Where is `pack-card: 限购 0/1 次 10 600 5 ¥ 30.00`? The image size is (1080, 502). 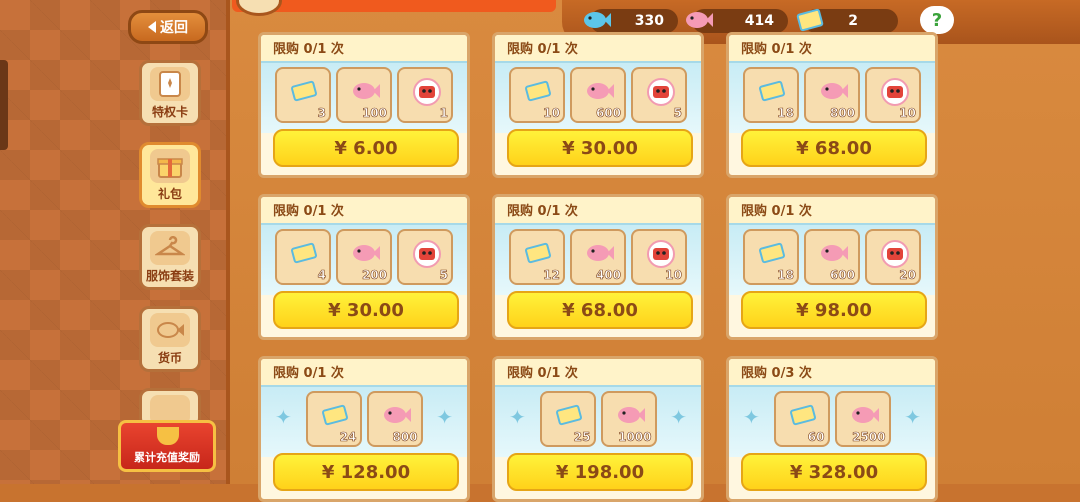
pack-card: 限购 0/1 次 10 600 5 ¥ 30.00 is located at coordinates (598, 105).